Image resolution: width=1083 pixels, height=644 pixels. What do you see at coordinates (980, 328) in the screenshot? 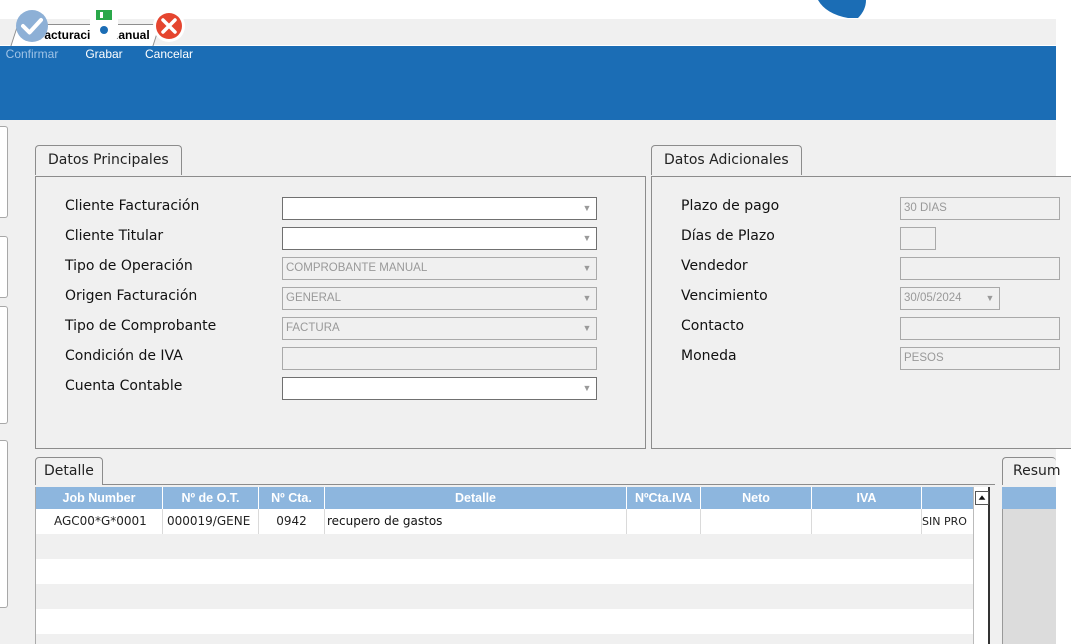
I see `contacto-field` at bounding box center [980, 328].